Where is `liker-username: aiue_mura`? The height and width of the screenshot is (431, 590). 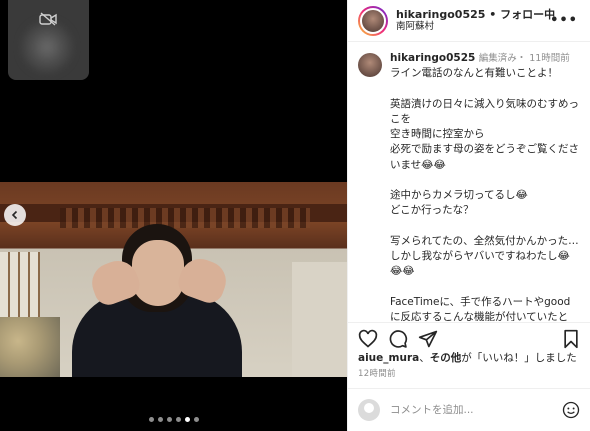
liker-username: aiue_mura is located at coordinates (388, 358).